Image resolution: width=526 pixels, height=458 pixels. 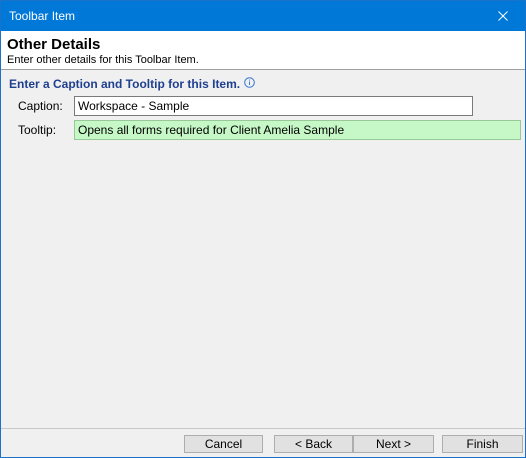 What do you see at coordinates (263, 16) in the screenshot?
I see `title-bar: Toolbar Item` at bounding box center [263, 16].